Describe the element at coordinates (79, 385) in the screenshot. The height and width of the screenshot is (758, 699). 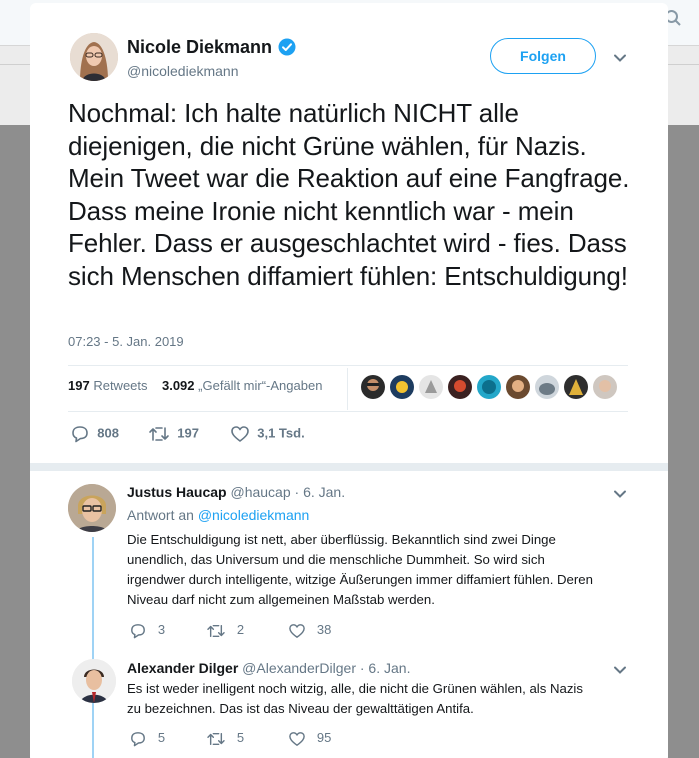
I see `retweet-count: 197` at that location.